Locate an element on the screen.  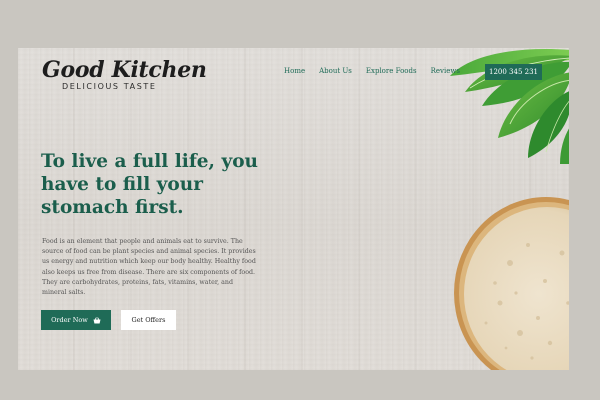
nav-explore-foods: Explore Foods is located at coordinates (391, 71).